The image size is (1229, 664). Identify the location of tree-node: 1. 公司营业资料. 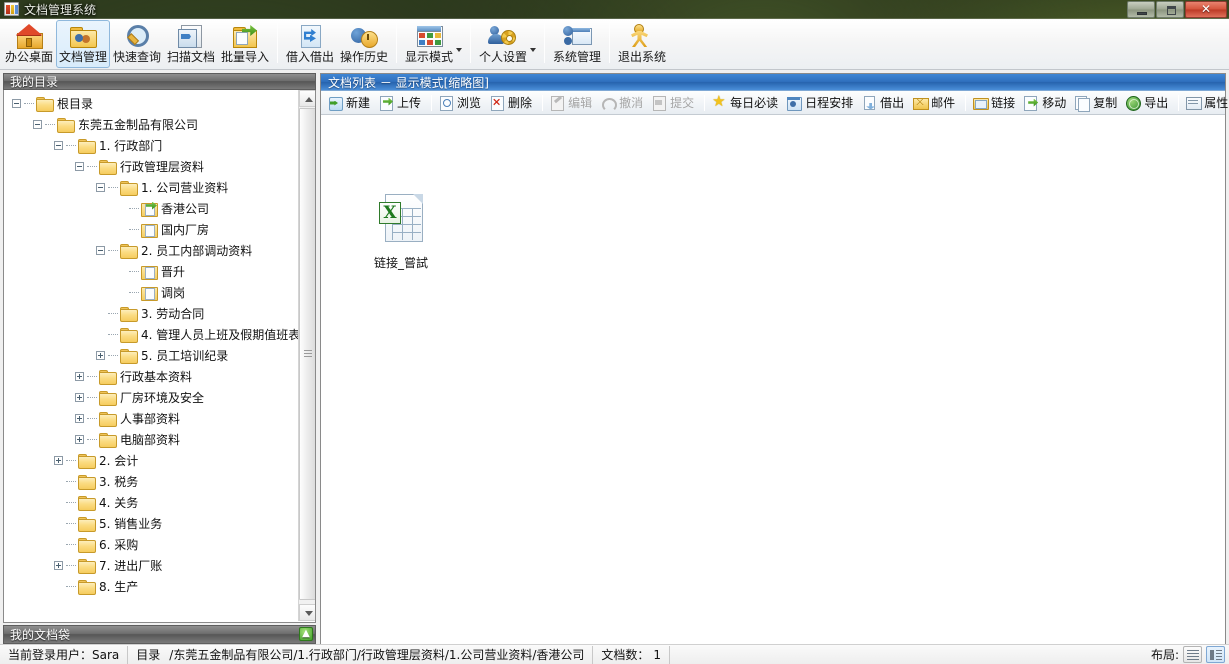
(151, 187).